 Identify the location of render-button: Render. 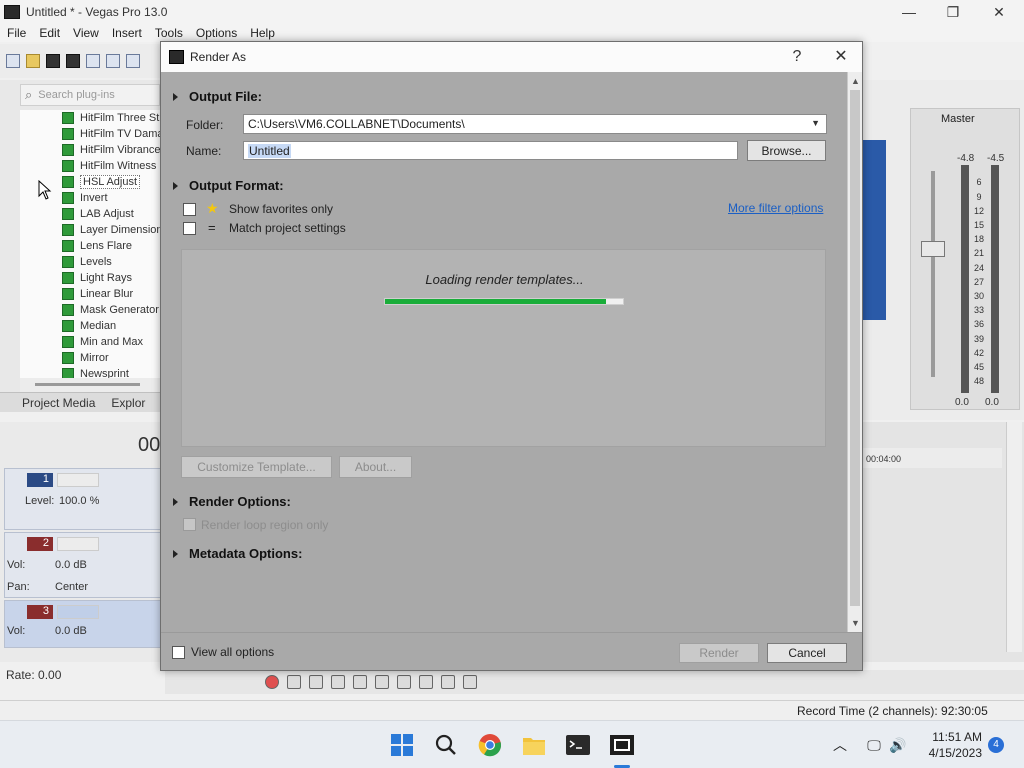
(719, 653).